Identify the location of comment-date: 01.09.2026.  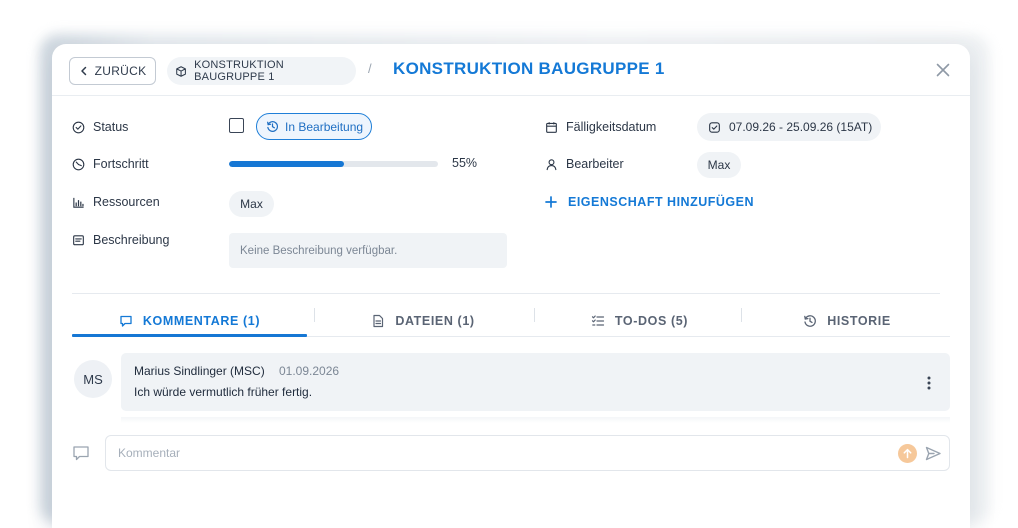
(309, 371).